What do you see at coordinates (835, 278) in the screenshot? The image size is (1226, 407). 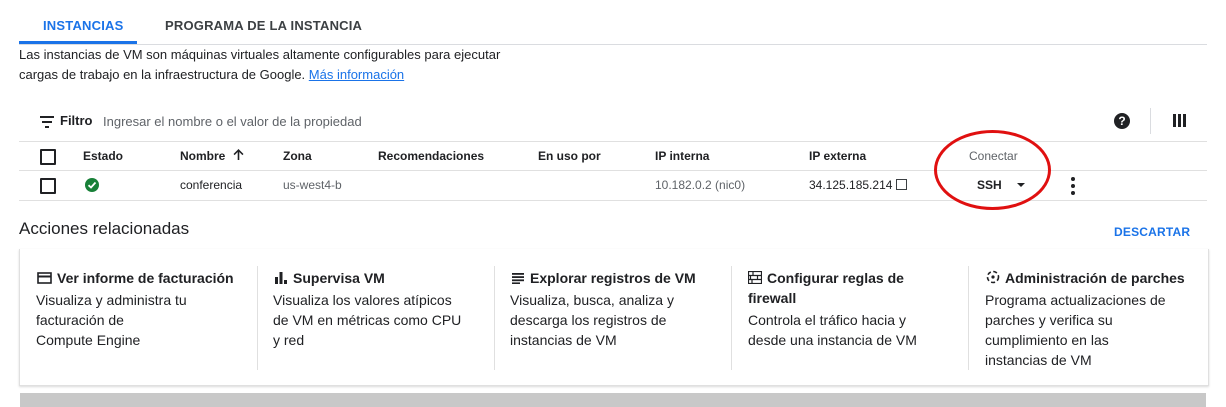 I see `card-title-label: Configurar reglas de` at bounding box center [835, 278].